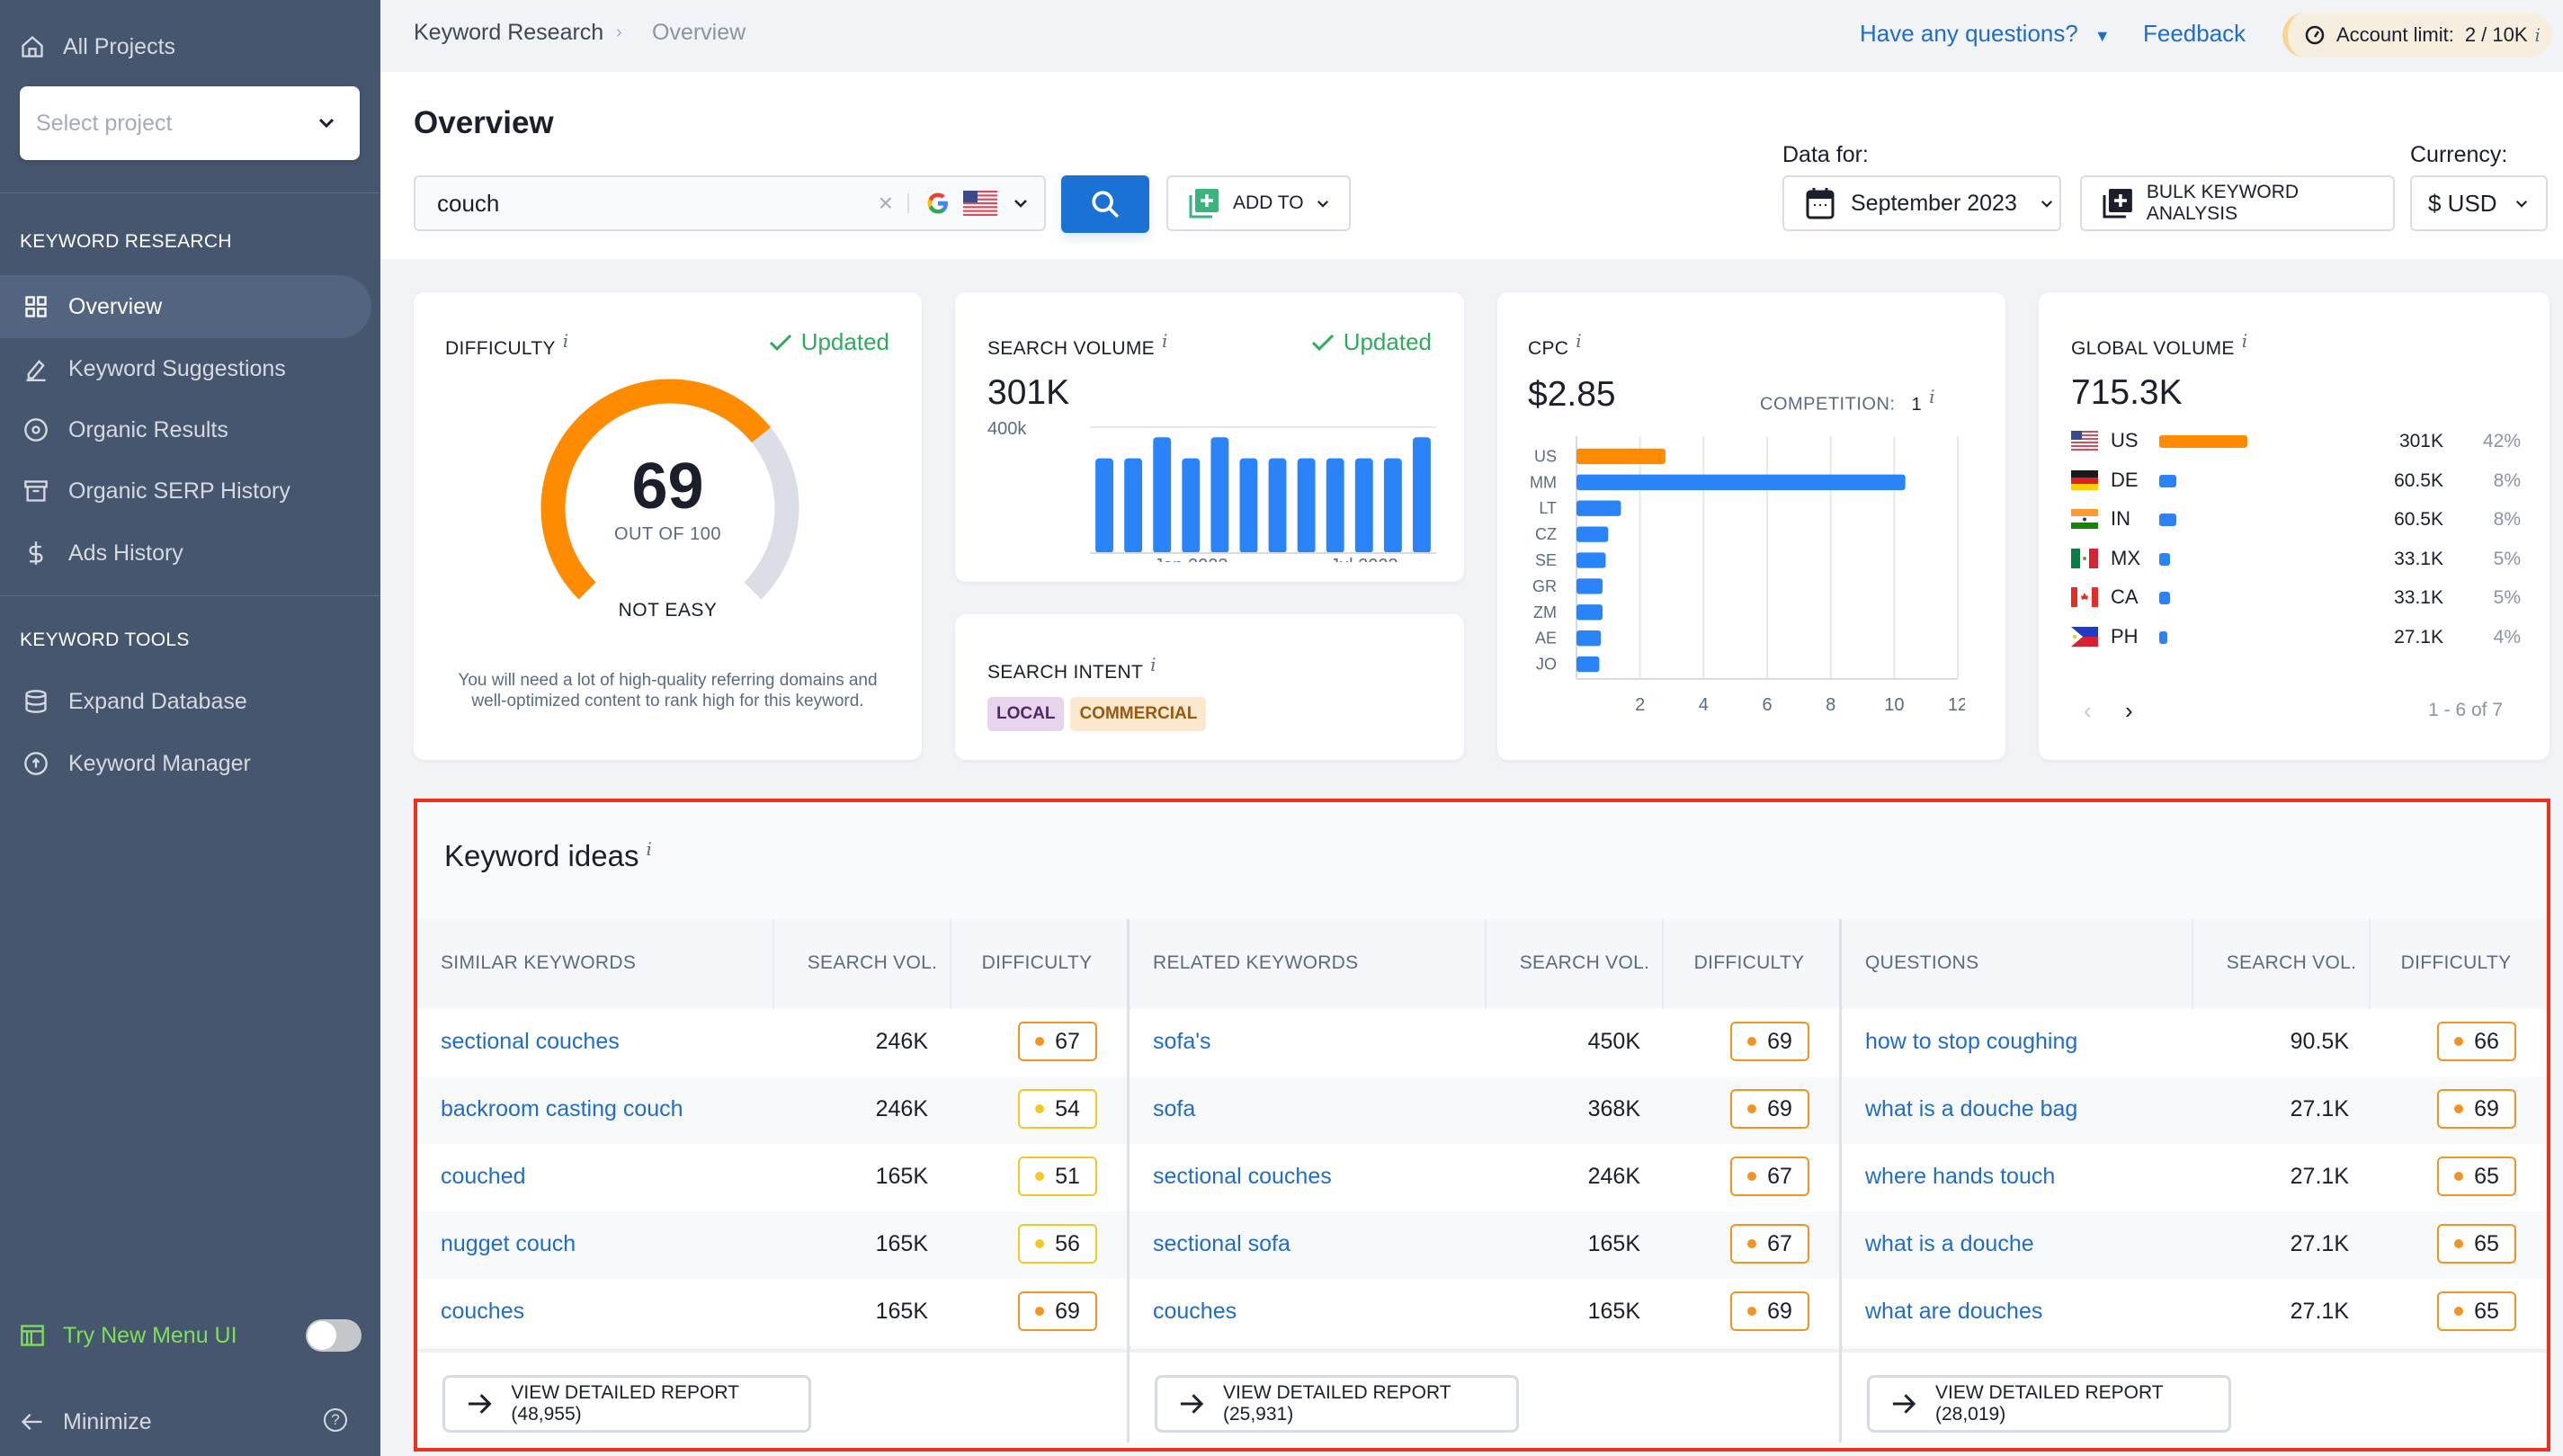 Image resolution: width=2563 pixels, height=1456 pixels. I want to click on keyword-link: what is a douche, so click(1949, 1244).